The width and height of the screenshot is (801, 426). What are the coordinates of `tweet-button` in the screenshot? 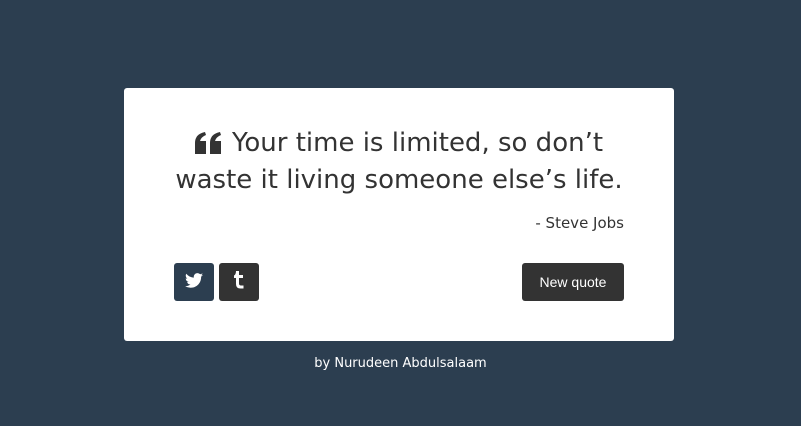 It's located at (194, 282).